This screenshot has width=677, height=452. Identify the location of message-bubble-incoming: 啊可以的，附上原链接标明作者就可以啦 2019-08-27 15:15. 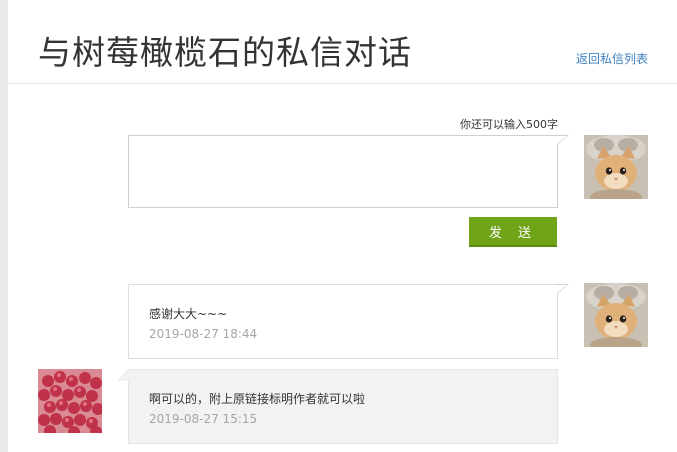
(343, 406).